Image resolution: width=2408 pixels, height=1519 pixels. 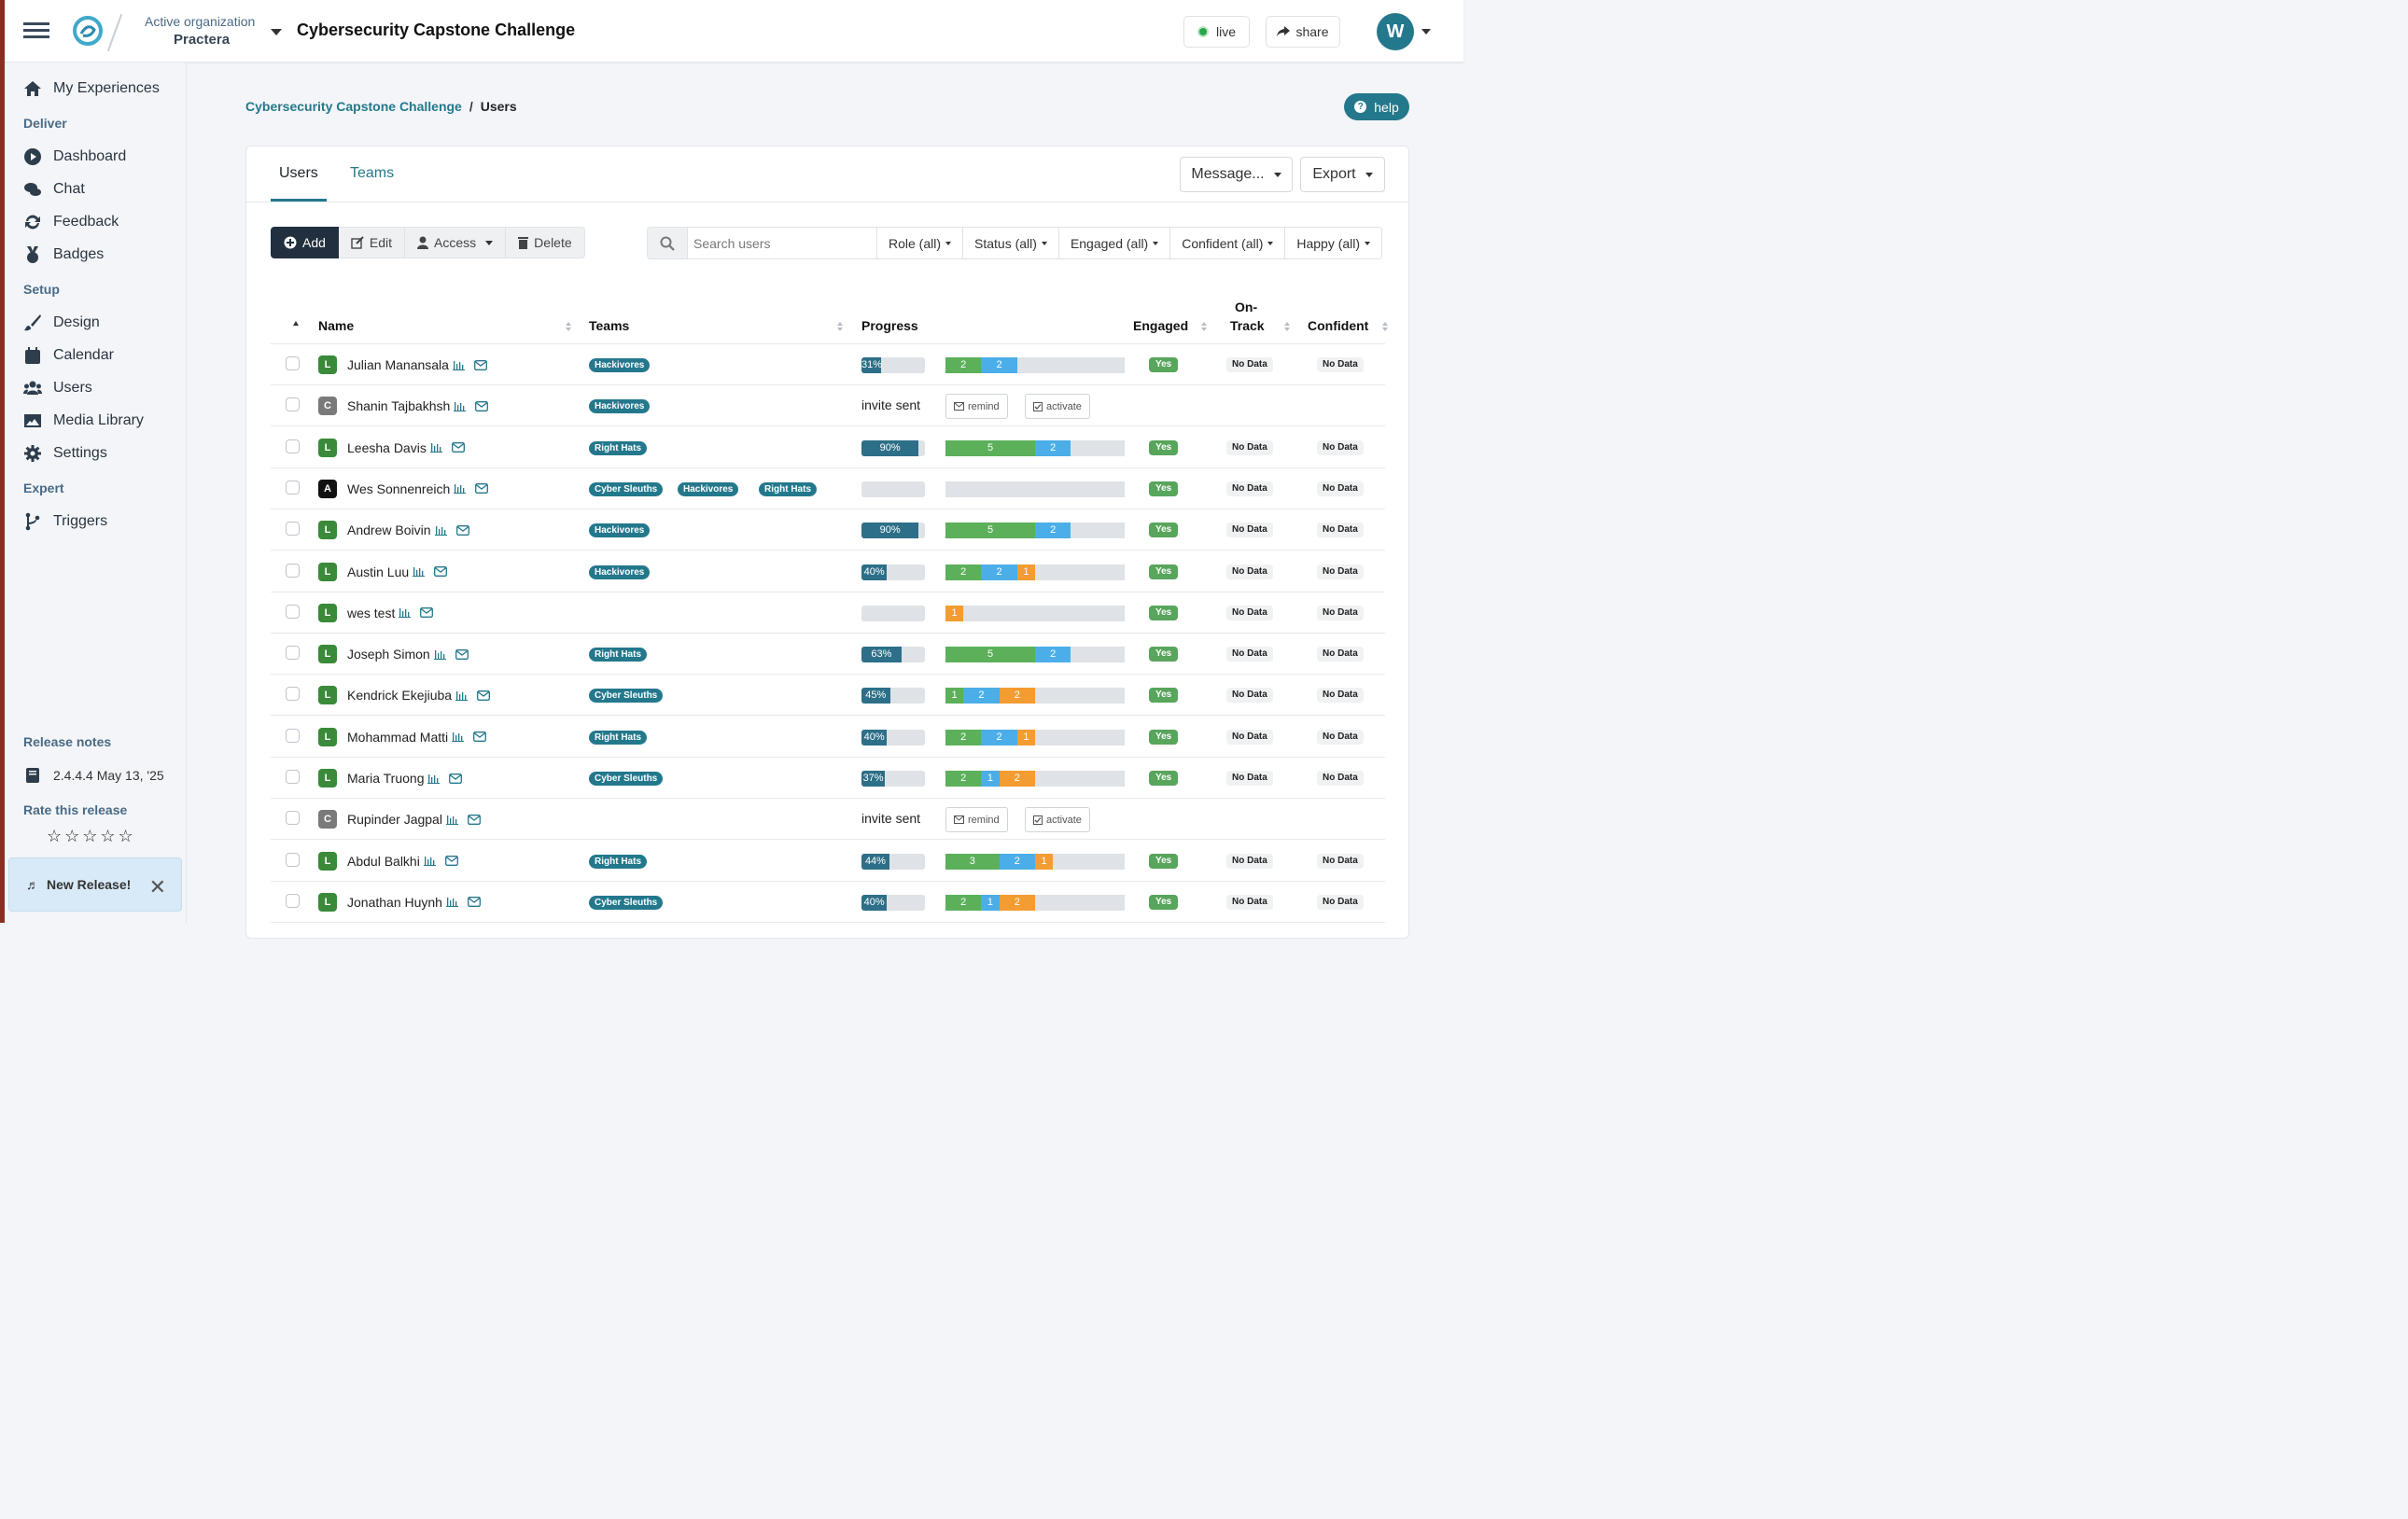 I want to click on user-name-cell: Shanin Tajbakhsh, so click(x=418, y=405).